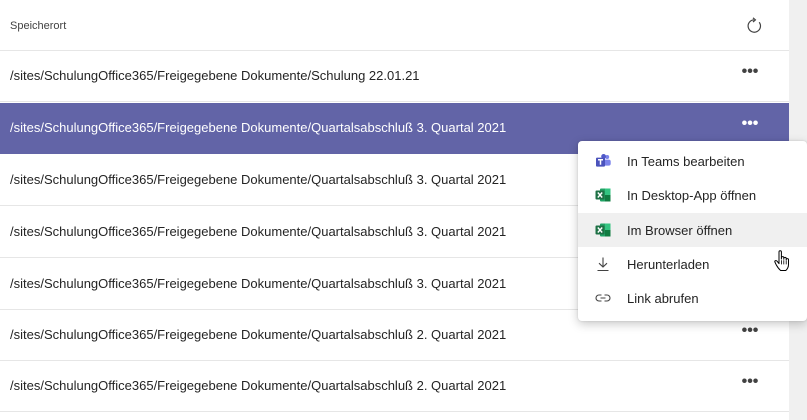 The image size is (807, 420). I want to click on menu-item-label: In Desktop-App öffnen, so click(692, 195).